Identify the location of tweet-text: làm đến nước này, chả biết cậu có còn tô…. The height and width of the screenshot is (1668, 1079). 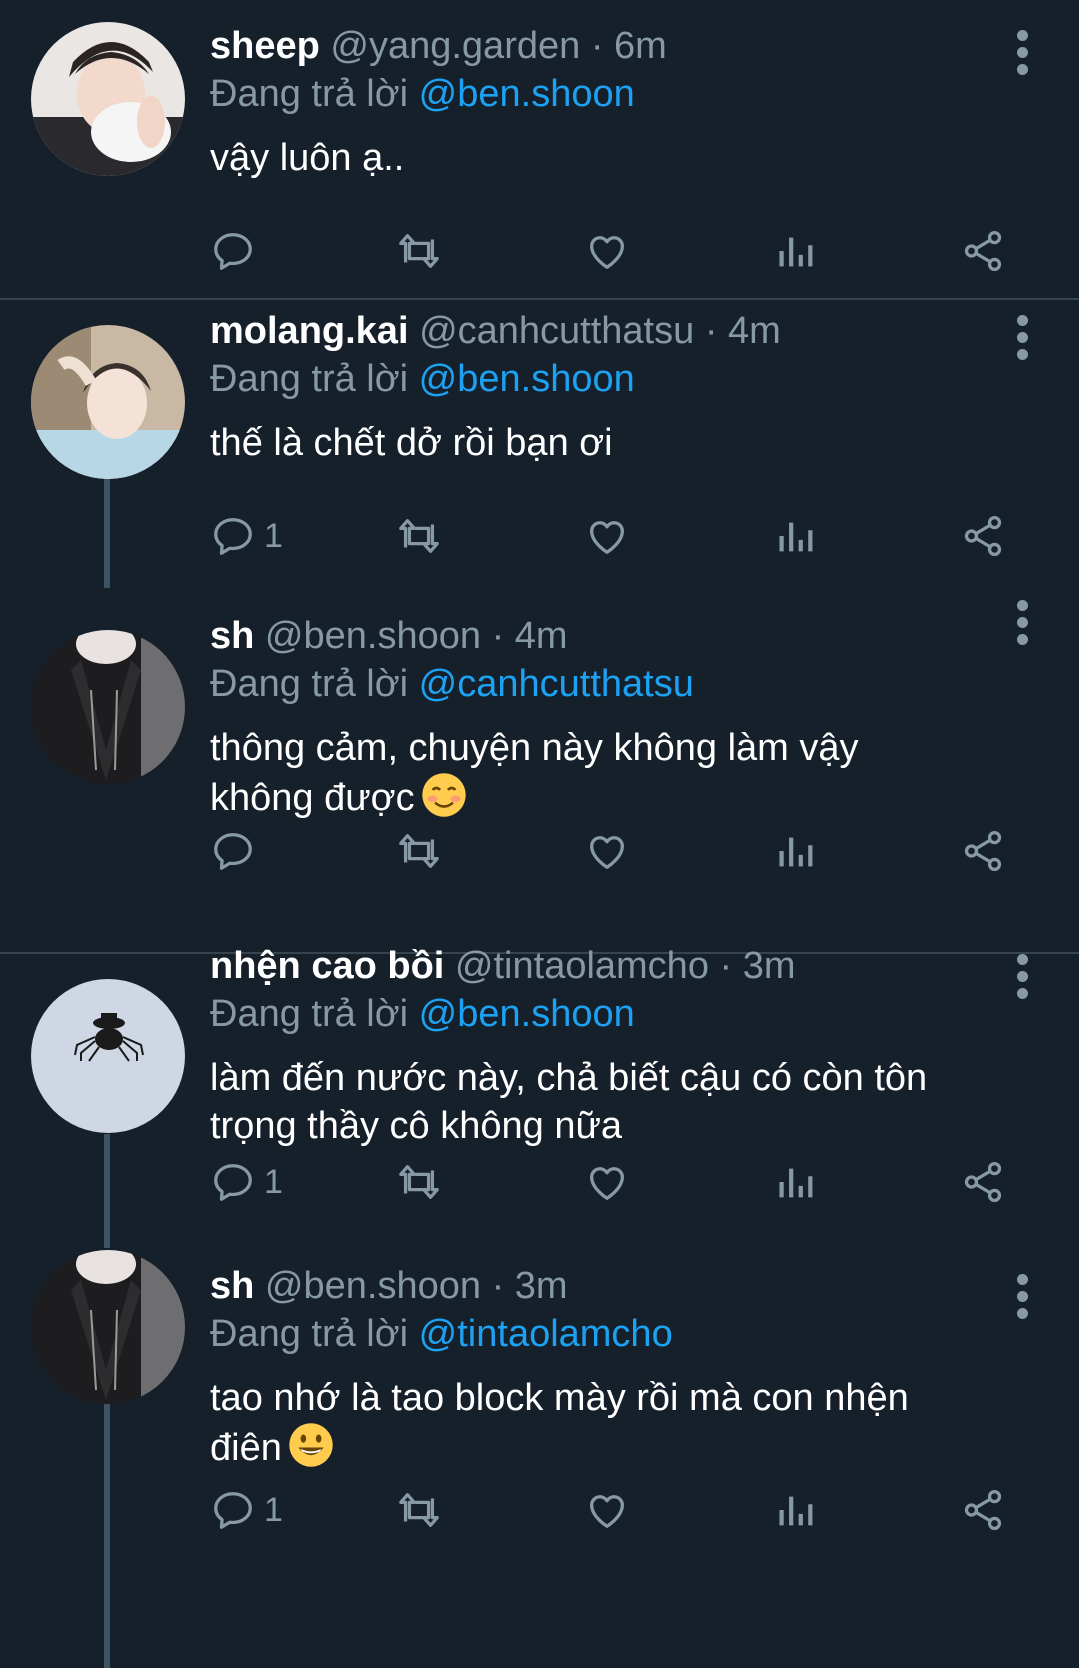
(614, 1102).